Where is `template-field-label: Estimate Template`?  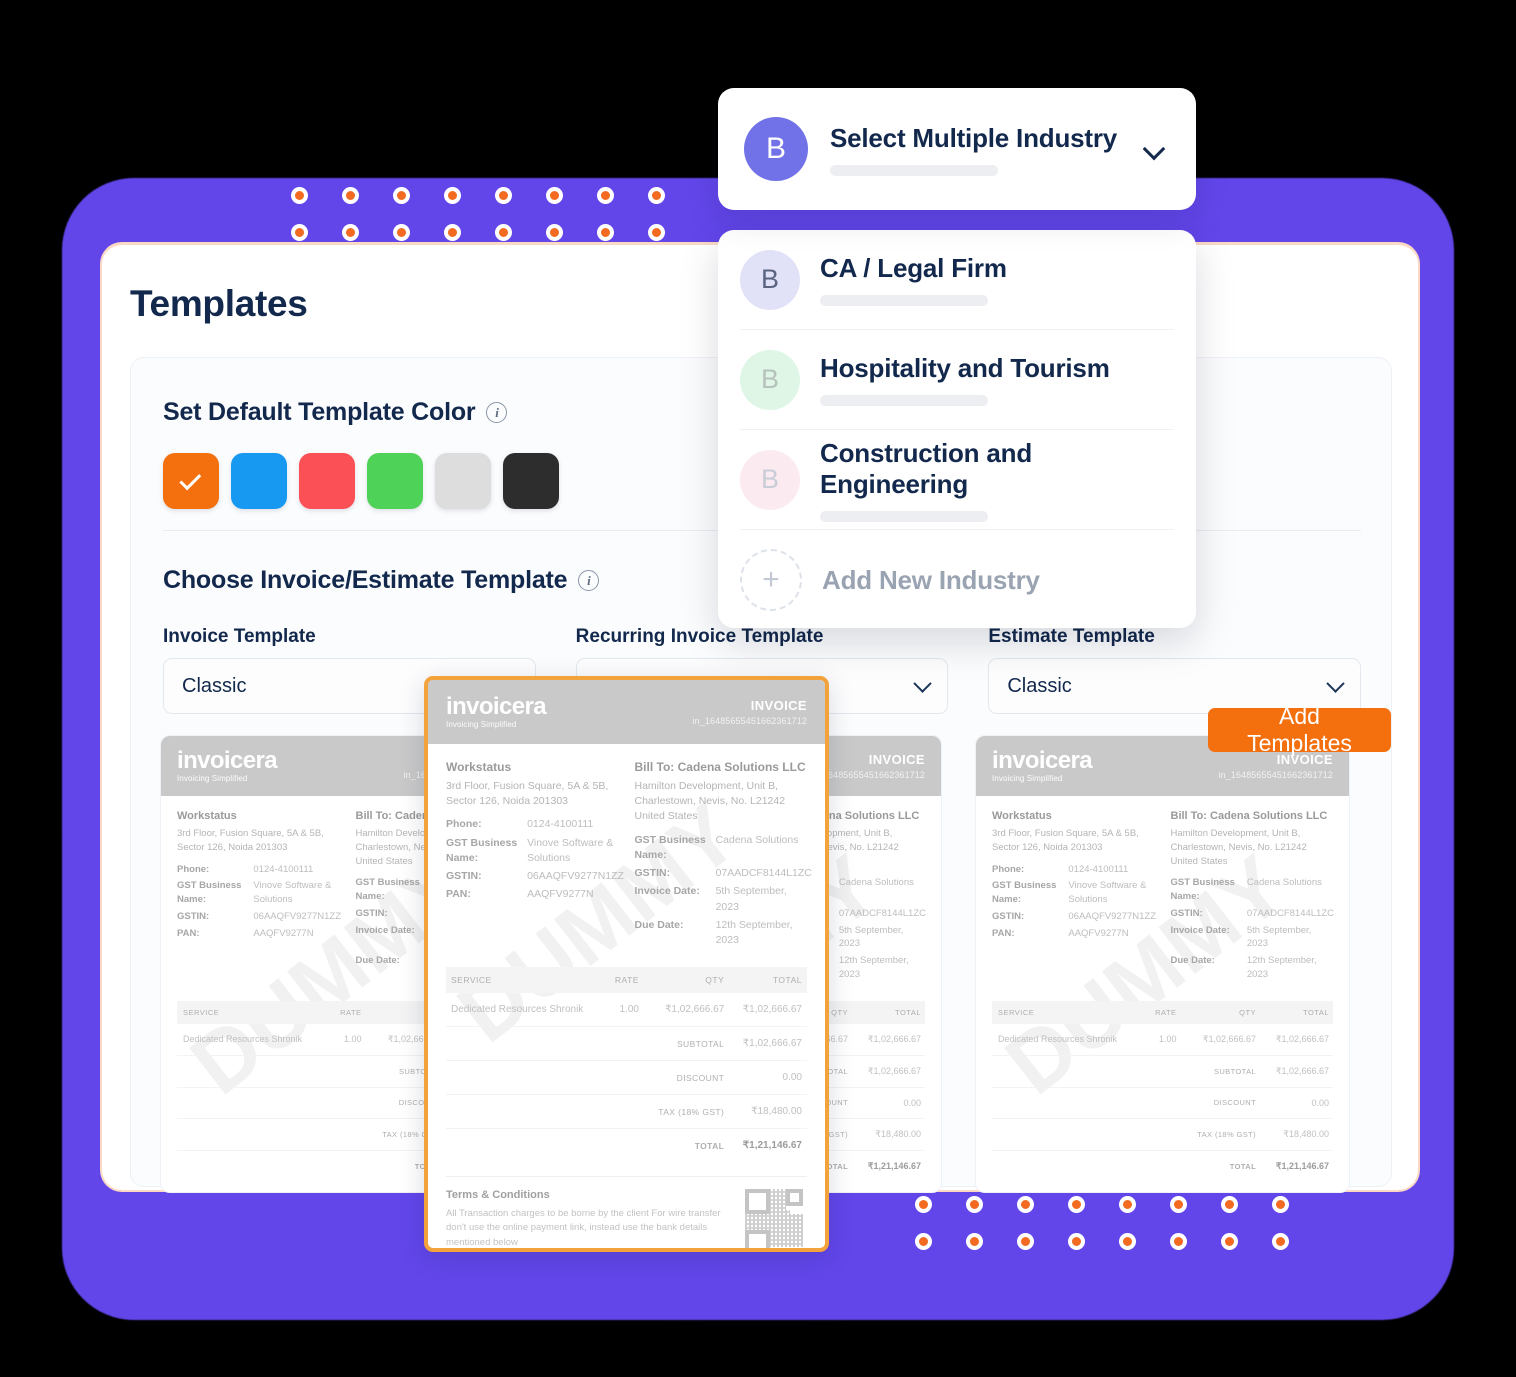
template-field-label: Estimate Template is located at coordinates (1071, 636).